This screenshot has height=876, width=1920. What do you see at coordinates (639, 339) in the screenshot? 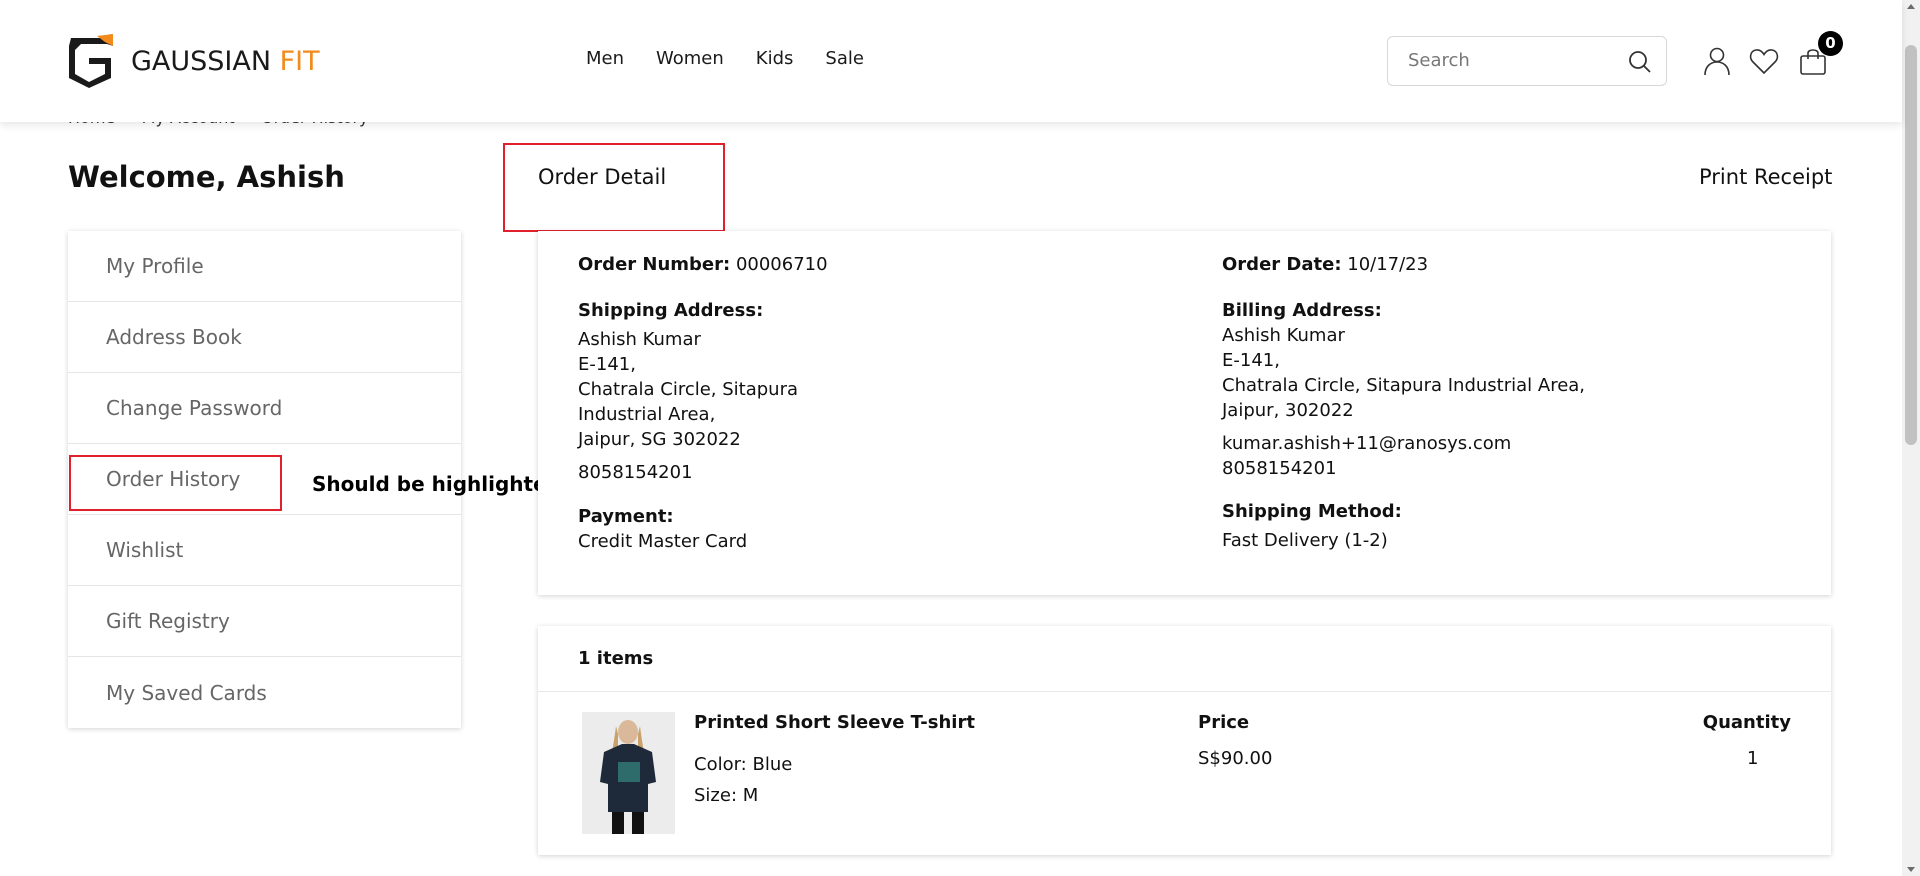
I see `shipping-name: Ashish Kumar` at bounding box center [639, 339].